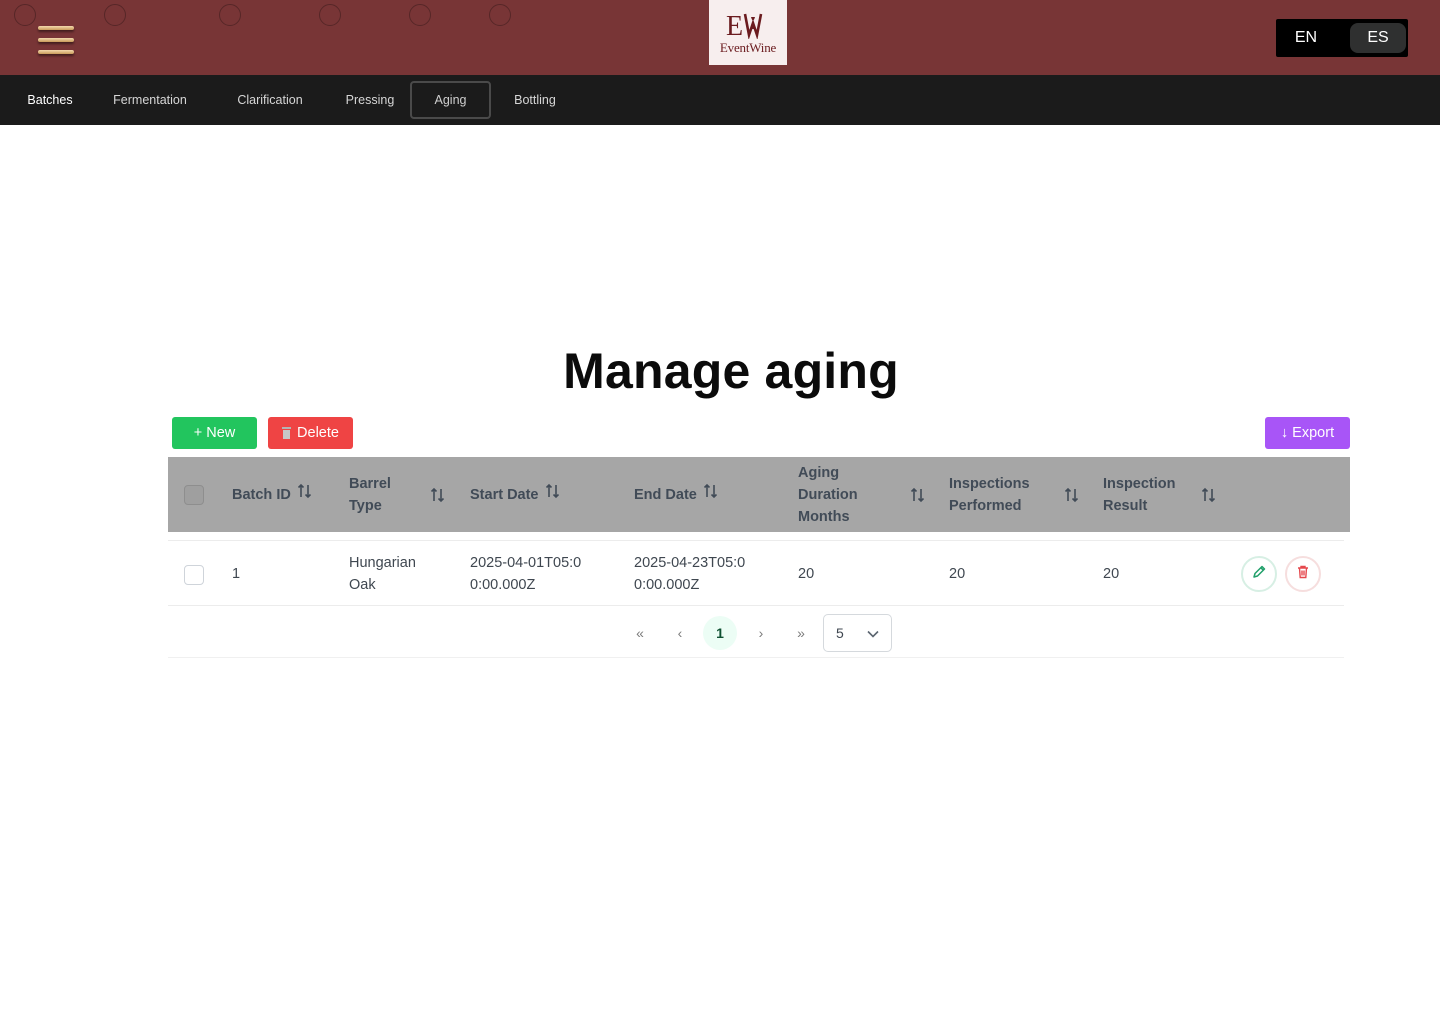 The image size is (1440, 1024). Describe the element at coordinates (748, 47) in the screenshot. I see `logo-text: EventWine` at that location.